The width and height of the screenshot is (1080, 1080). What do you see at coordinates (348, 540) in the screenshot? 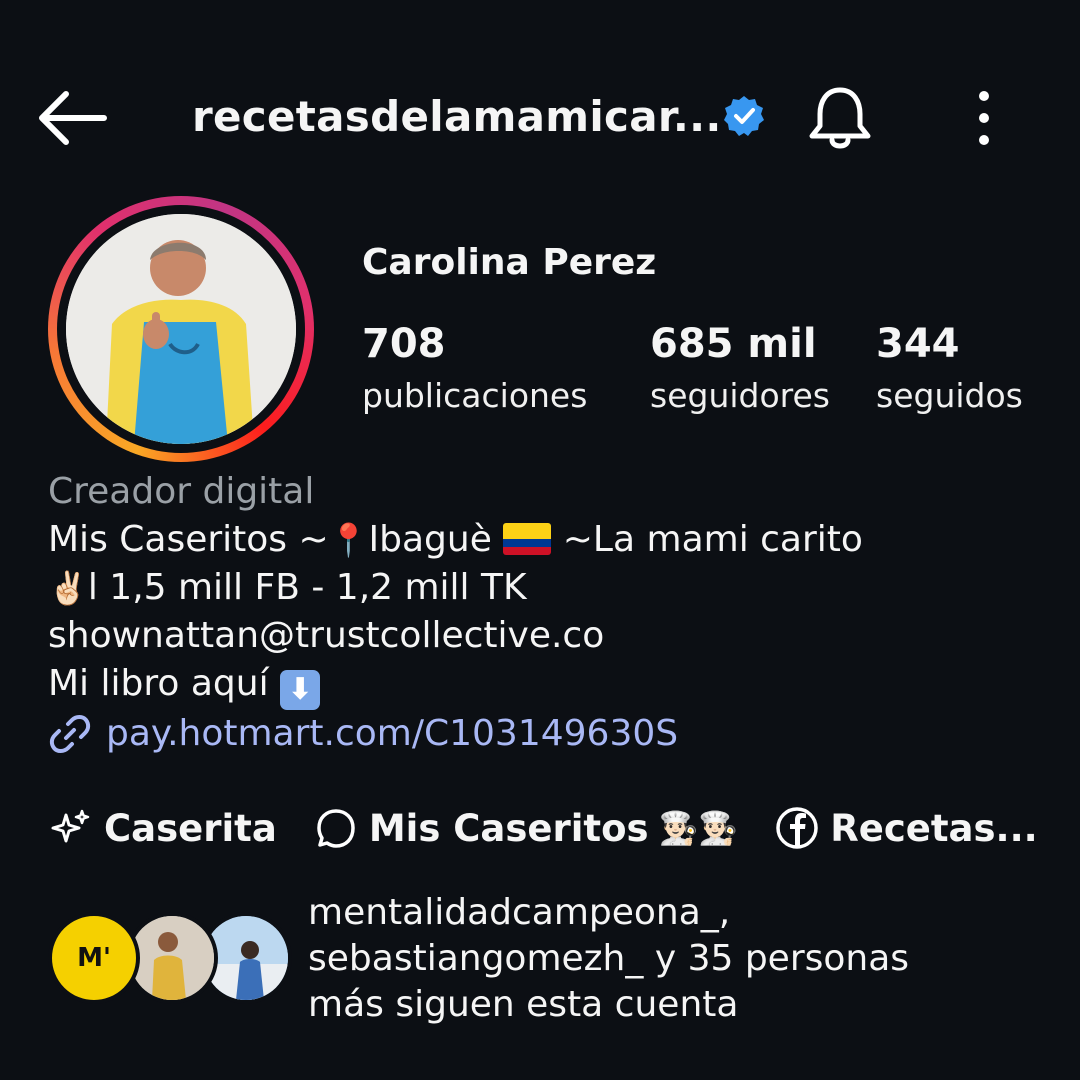
I see `location-pin-icon: 📍` at bounding box center [348, 540].